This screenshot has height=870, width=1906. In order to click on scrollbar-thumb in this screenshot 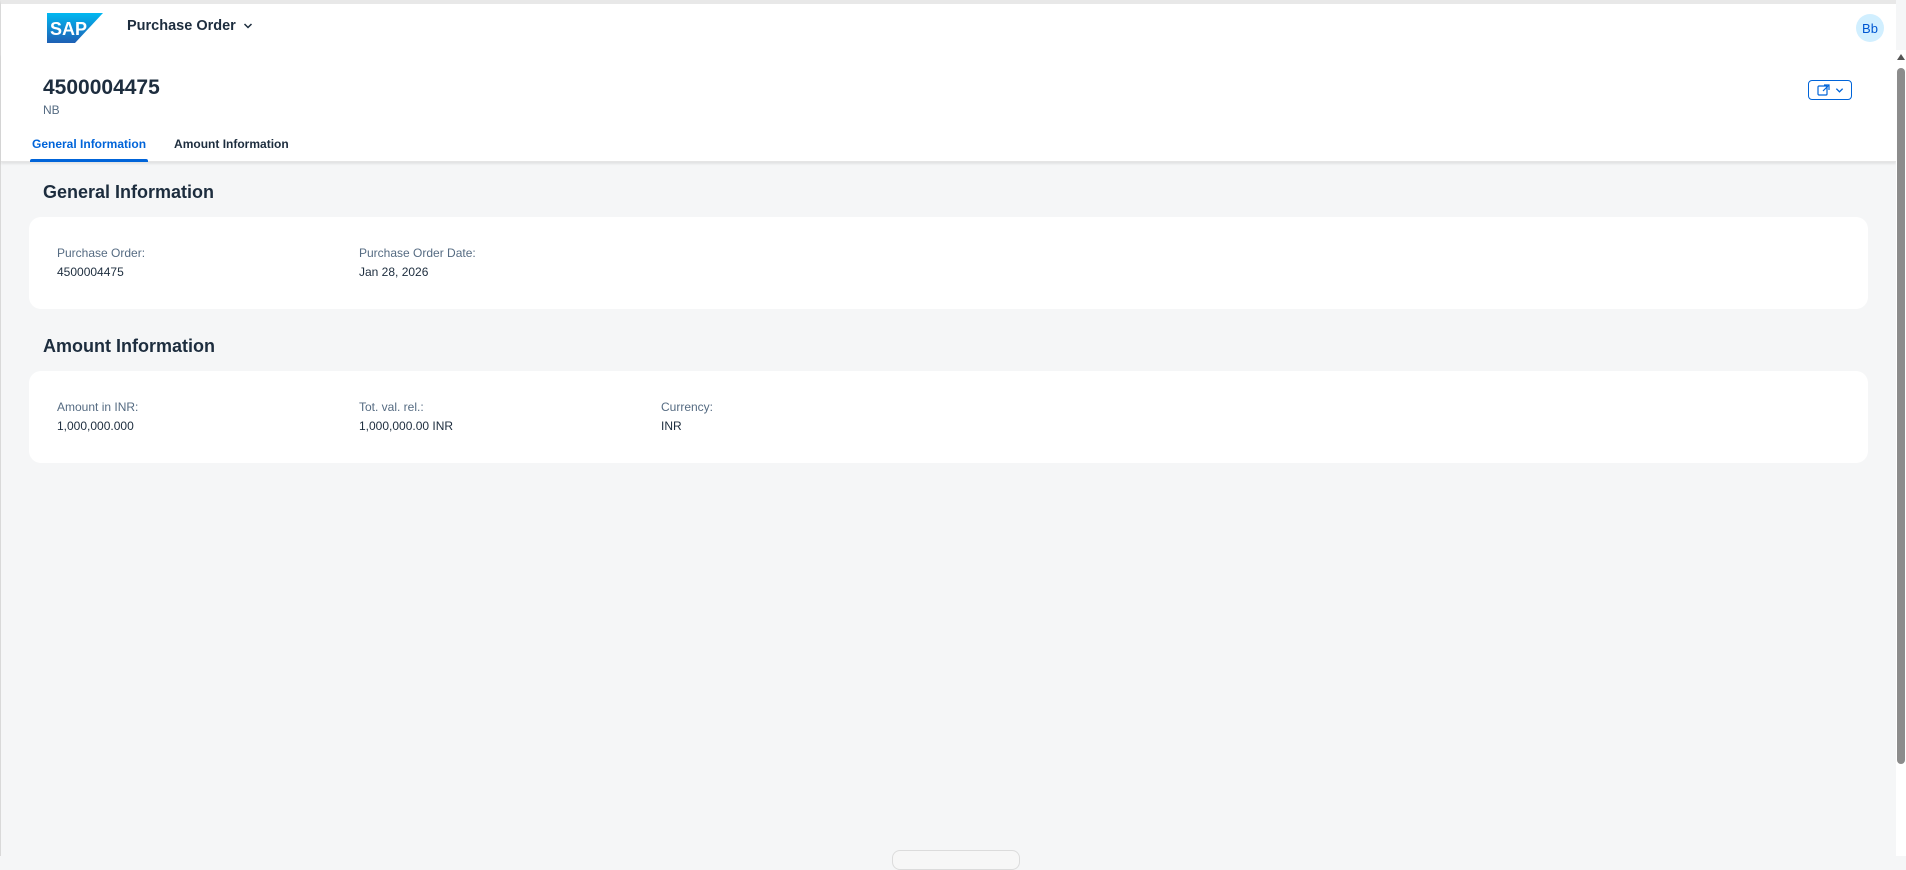, I will do `click(1901, 416)`.